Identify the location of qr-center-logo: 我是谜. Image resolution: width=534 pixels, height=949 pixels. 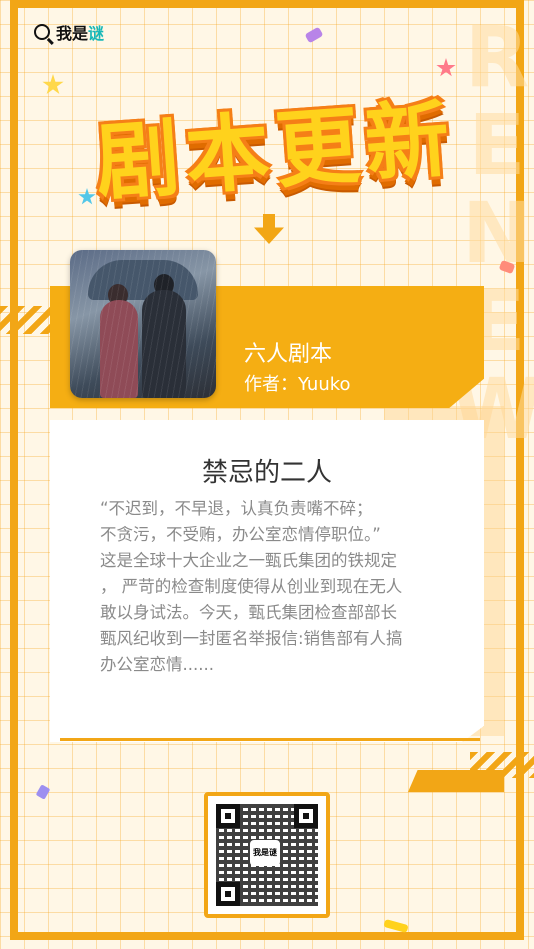
(265, 853).